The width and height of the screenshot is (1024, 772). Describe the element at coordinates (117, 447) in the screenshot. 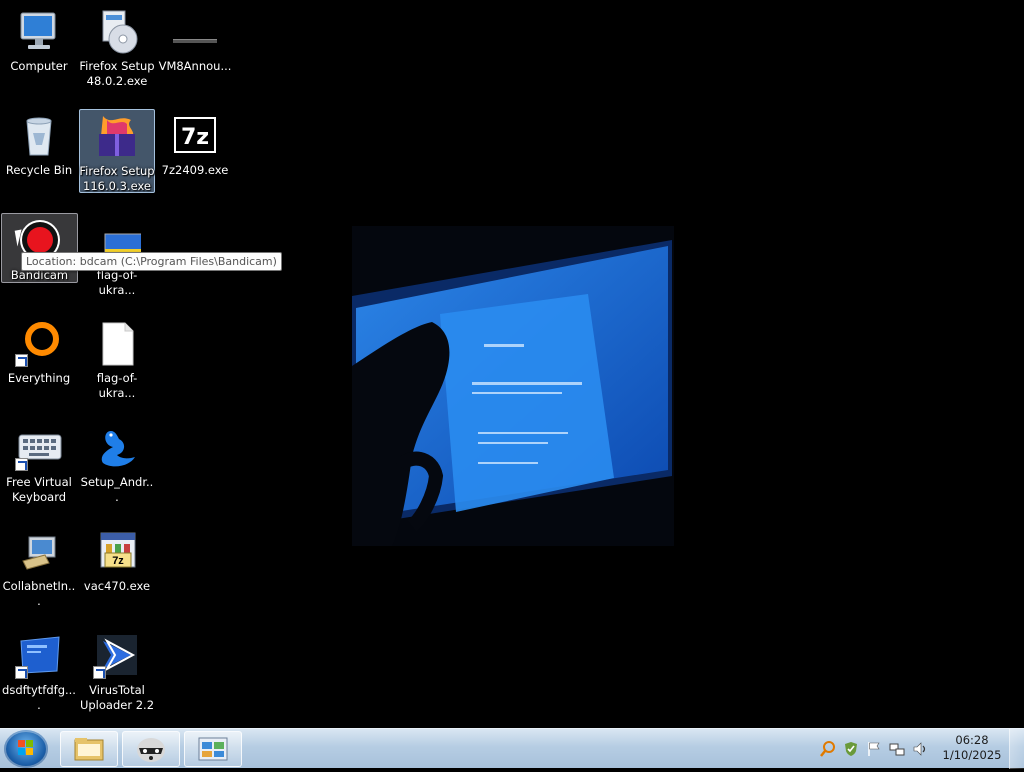

I see `swan-icon` at that location.